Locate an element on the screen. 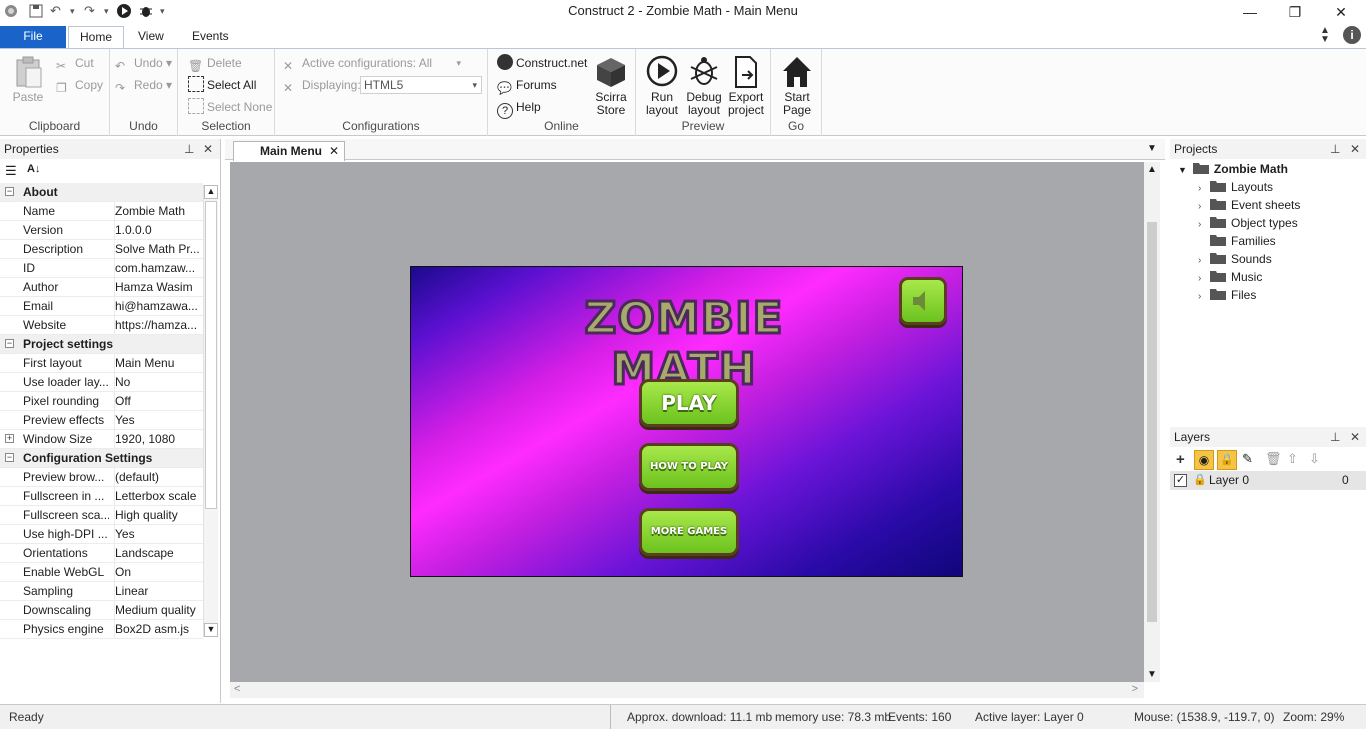 This screenshot has width=1366, height=729. sound-toggle-button is located at coordinates (923, 301).